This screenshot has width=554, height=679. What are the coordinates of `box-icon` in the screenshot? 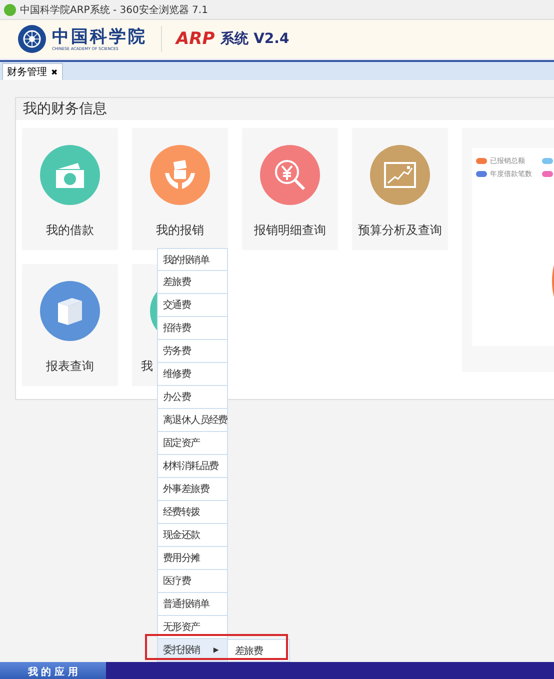 It's located at (70, 311).